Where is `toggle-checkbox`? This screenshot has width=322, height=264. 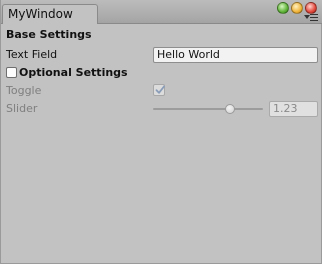
toggle-checkbox is located at coordinates (159, 90).